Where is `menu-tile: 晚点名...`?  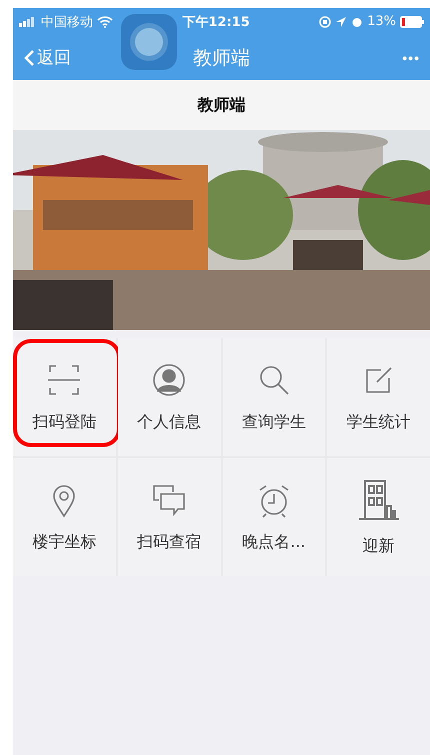 menu-tile: 晚点名... is located at coordinates (274, 517).